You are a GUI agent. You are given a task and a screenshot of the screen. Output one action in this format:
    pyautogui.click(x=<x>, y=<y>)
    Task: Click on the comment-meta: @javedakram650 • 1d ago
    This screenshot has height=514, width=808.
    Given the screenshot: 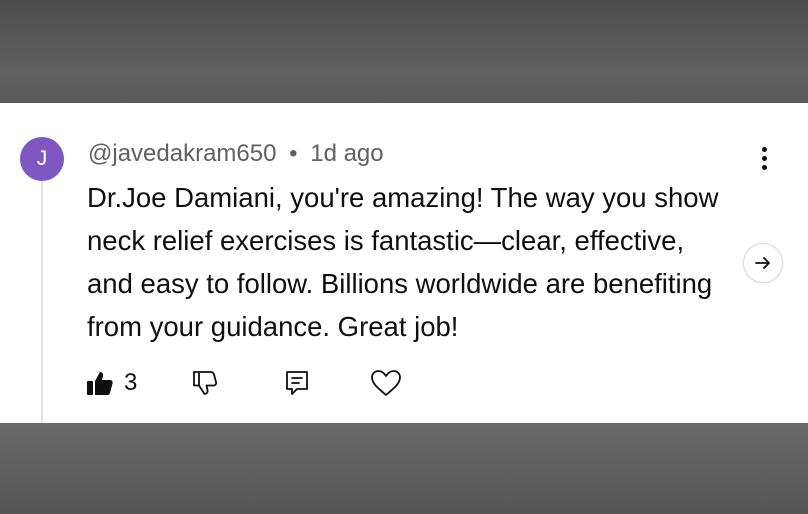 What is the action you would take?
    pyautogui.click(x=236, y=154)
    